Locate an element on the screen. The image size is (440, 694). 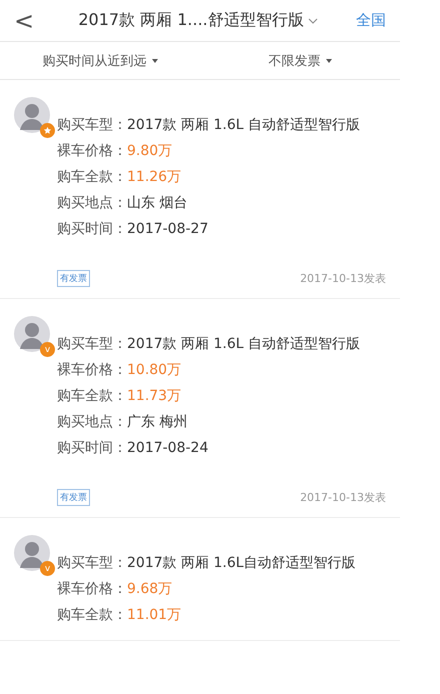
region-link: 全国 is located at coordinates (371, 20).